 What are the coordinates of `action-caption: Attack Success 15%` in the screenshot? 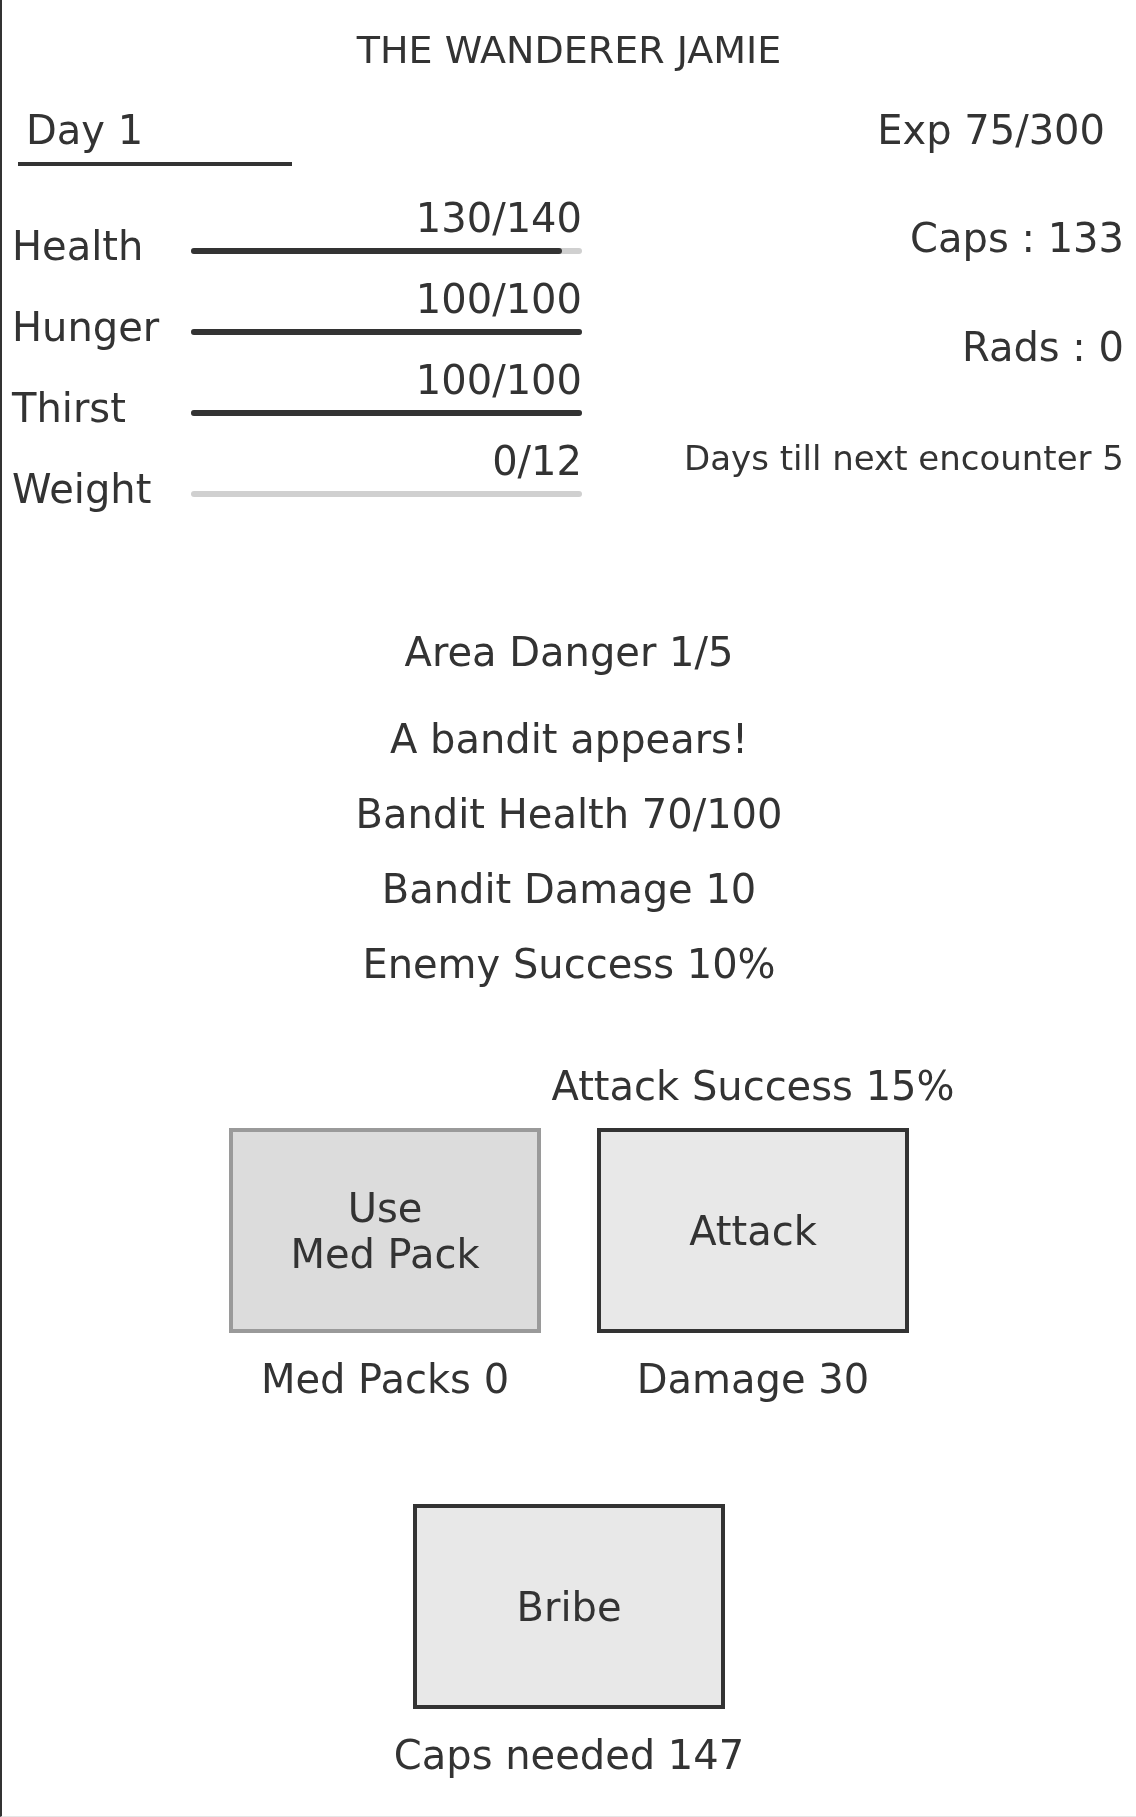 It's located at (753, 1086).